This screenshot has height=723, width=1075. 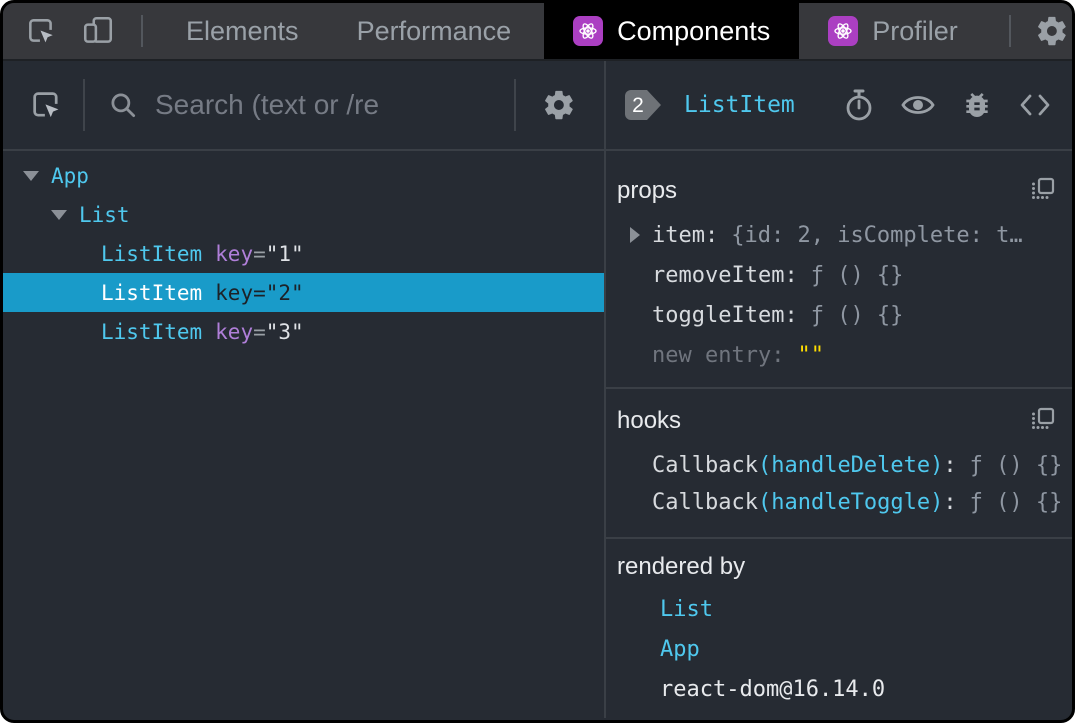 What do you see at coordinates (1043, 190) in the screenshot?
I see `copy-props-icon` at bounding box center [1043, 190].